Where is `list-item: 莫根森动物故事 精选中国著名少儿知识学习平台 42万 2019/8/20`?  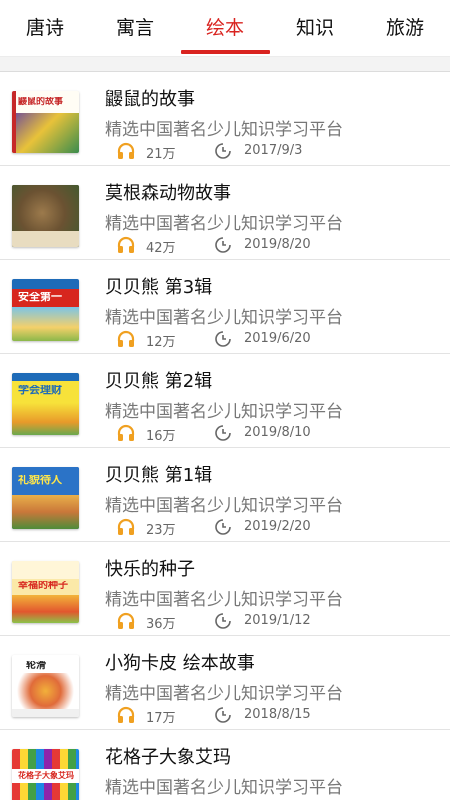 list-item: 莫根森动物故事 精选中国著名少儿知识学习平台 42万 2019/8/20 is located at coordinates (225, 213).